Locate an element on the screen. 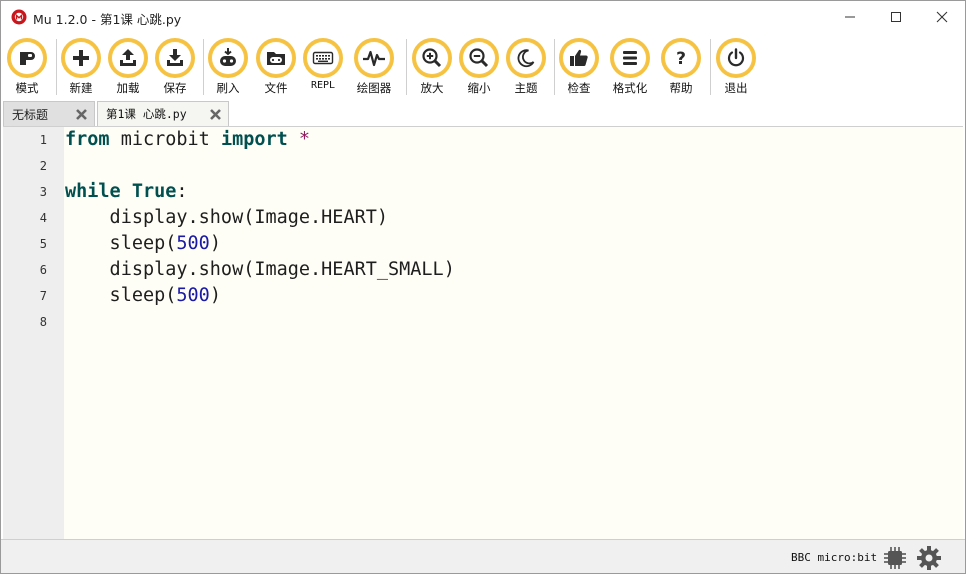 This screenshot has height=574, width=966. tab-untitled: 无标题 is located at coordinates (49, 113).